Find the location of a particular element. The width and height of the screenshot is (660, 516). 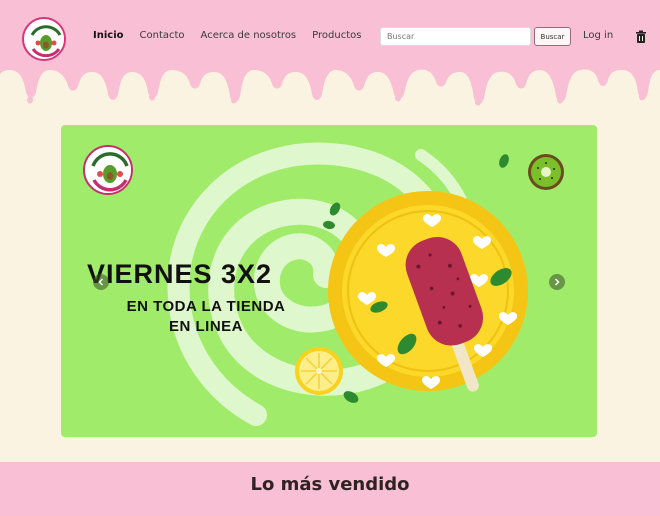

login-link: Log in is located at coordinates (598, 35).